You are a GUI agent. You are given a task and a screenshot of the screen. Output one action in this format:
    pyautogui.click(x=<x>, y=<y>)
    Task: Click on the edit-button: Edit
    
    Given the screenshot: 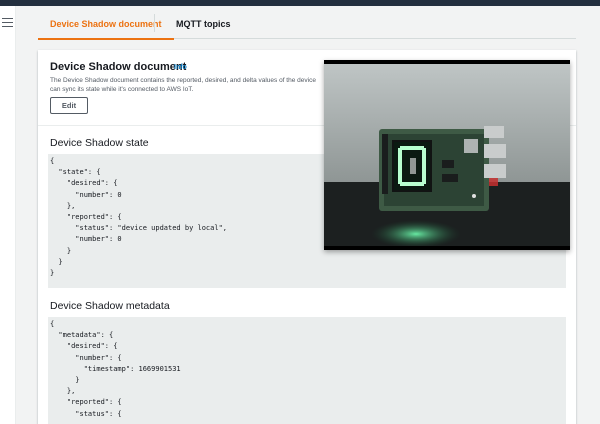 What is the action you would take?
    pyautogui.click(x=69, y=105)
    